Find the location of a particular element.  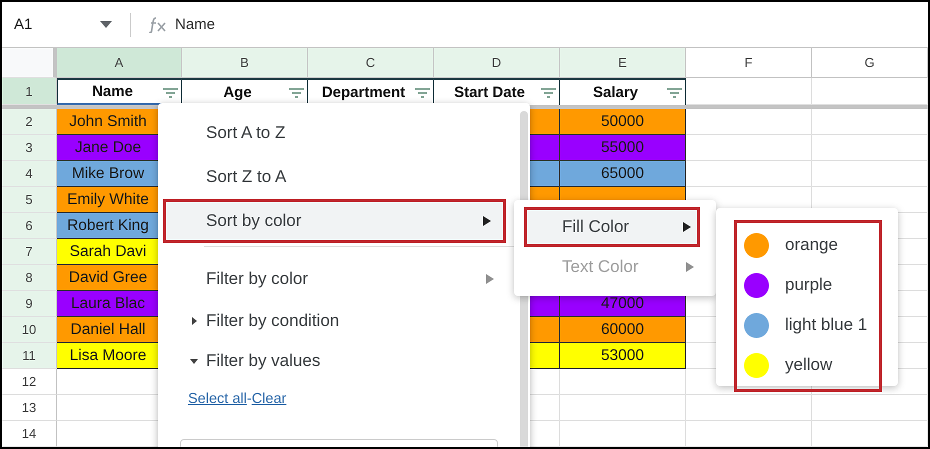

table-cell: 55000 is located at coordinates (623, 148).